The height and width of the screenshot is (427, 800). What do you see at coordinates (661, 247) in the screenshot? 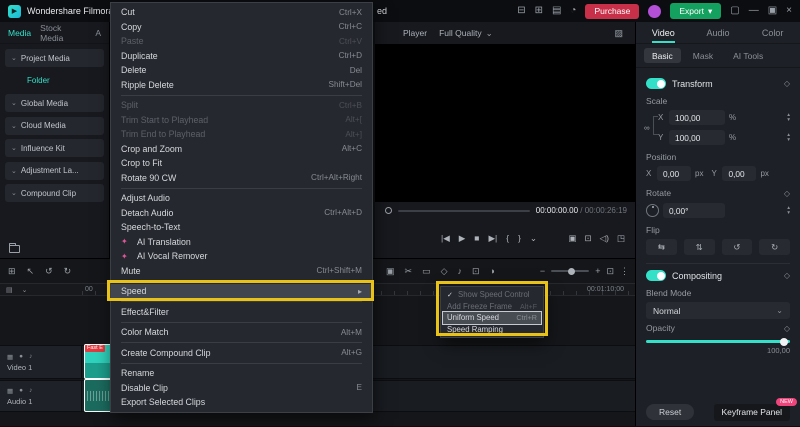
I see `flip-horizontal-icon: ⇆` at bounding box center [661, 247].